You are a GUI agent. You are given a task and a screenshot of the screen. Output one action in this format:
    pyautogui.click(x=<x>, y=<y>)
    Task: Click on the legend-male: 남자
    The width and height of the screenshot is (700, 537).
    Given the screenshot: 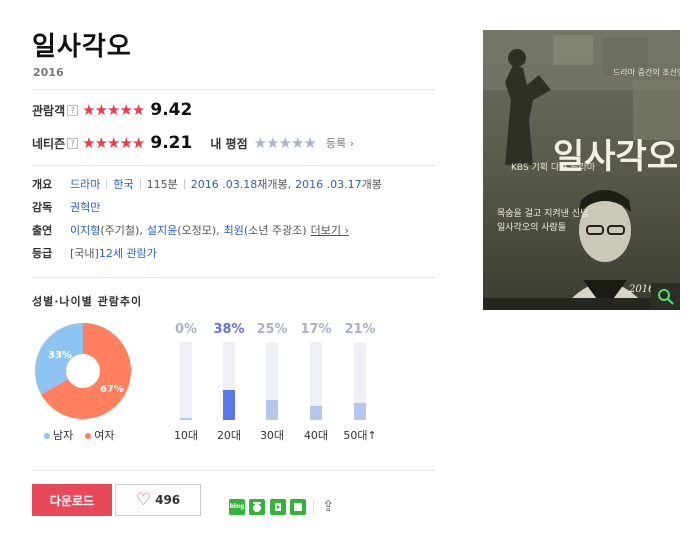 What is the action you would take?
    pyautogui.click(x=58, y=435)
    